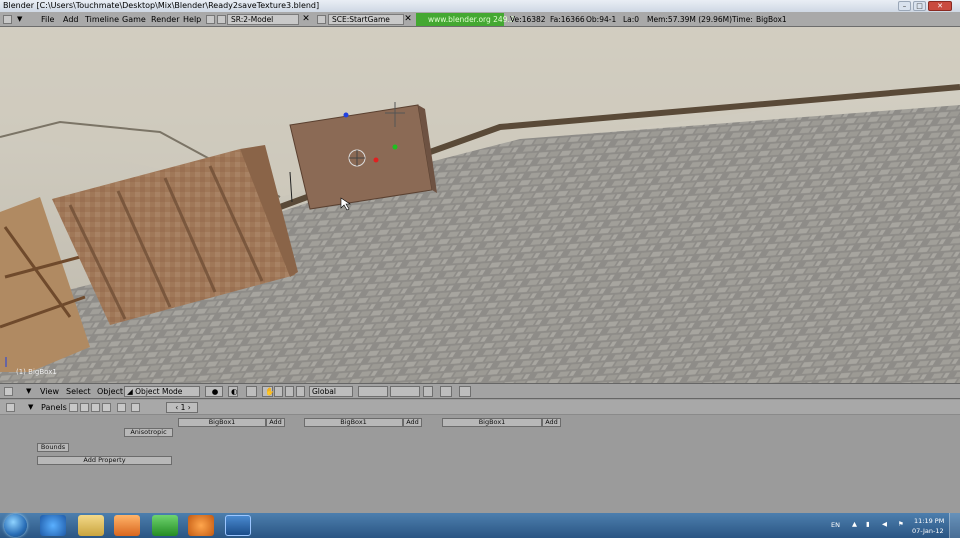  Describe the element at coordinates (71, 19) in the screenshot. I see `menu-add: Add` at that location.